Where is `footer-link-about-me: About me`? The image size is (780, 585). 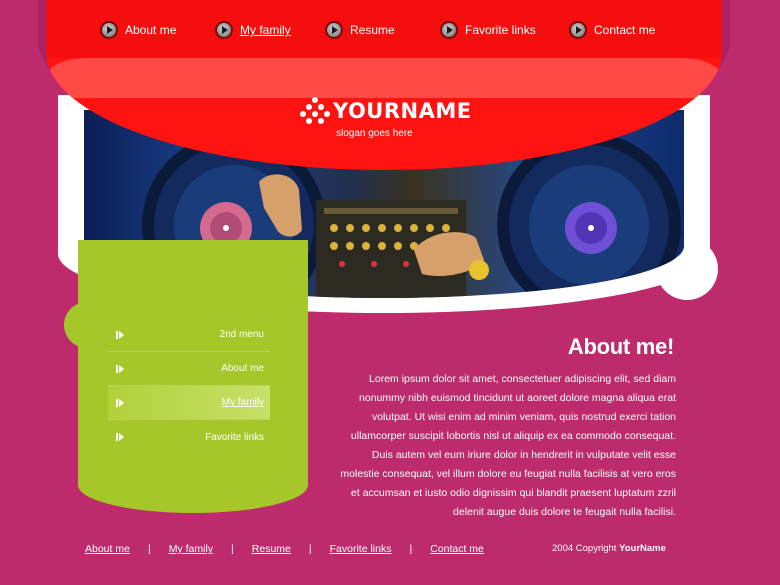
footer-link-about-me: About me is located at coordinates (107, 549).